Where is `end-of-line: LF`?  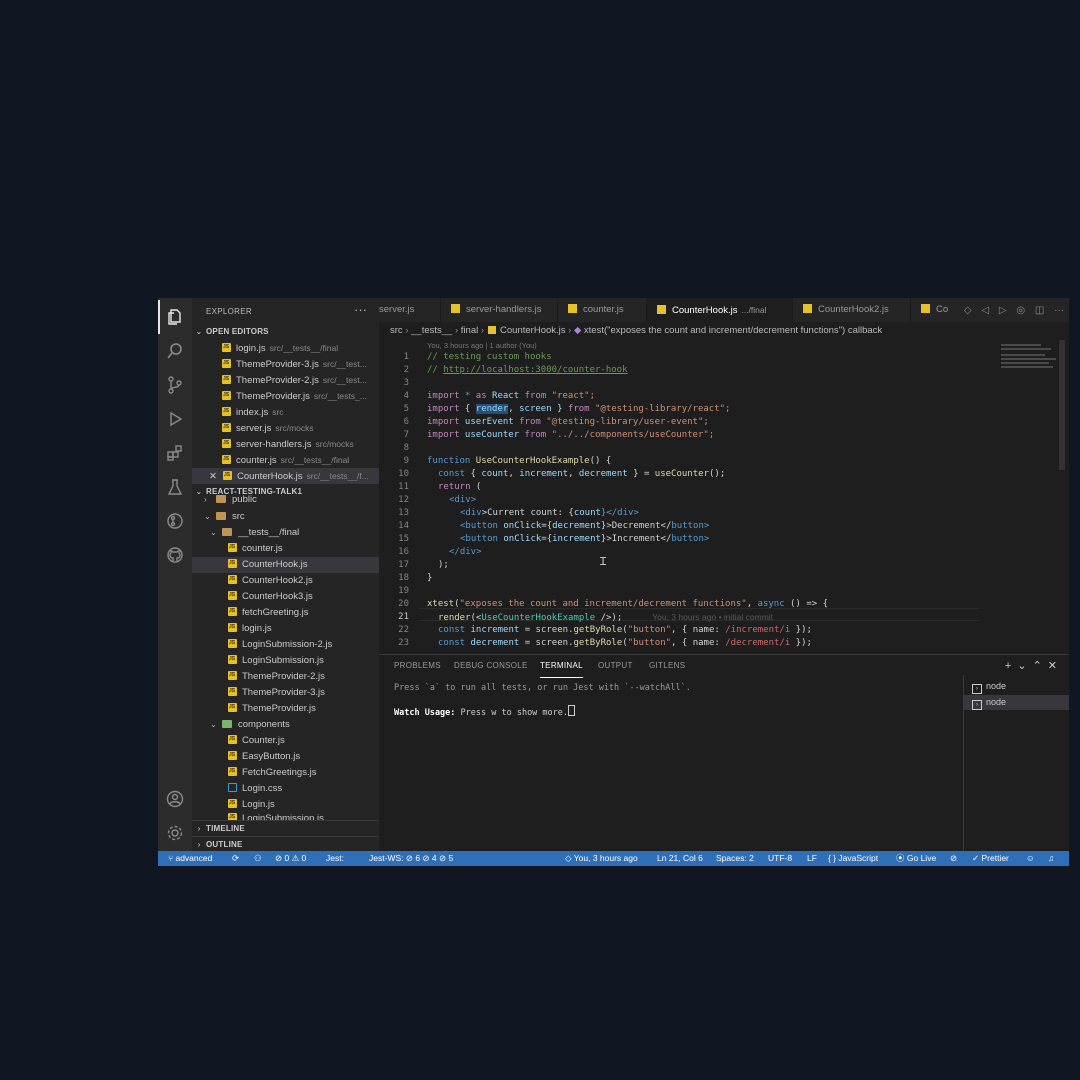
end-of-line: LF is located at coordinates (812, 858).